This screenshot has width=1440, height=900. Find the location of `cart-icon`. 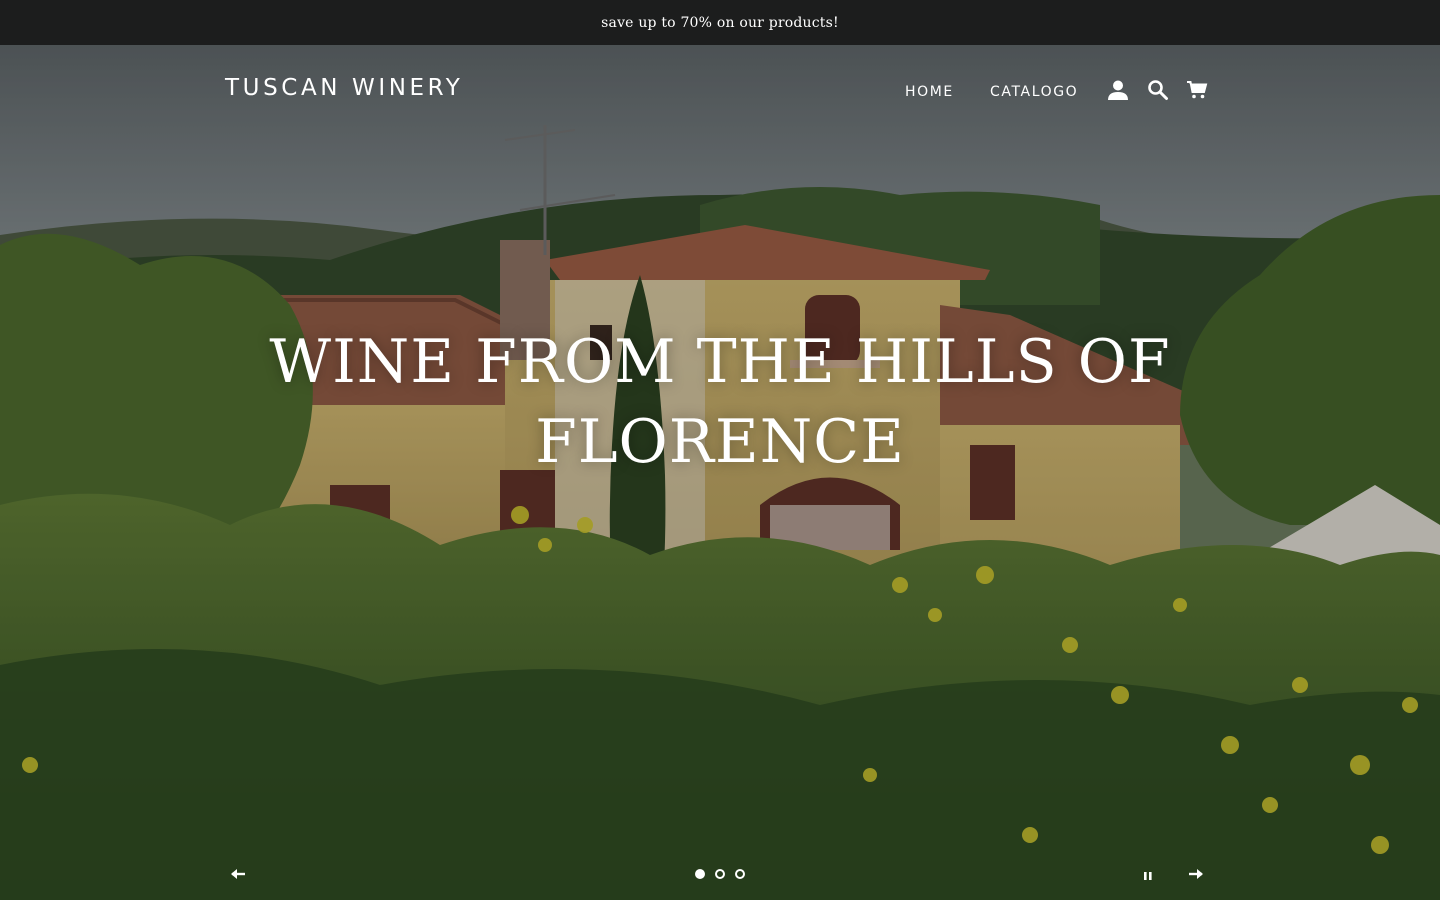

cart-icon is located at coordinates (1197, 90).